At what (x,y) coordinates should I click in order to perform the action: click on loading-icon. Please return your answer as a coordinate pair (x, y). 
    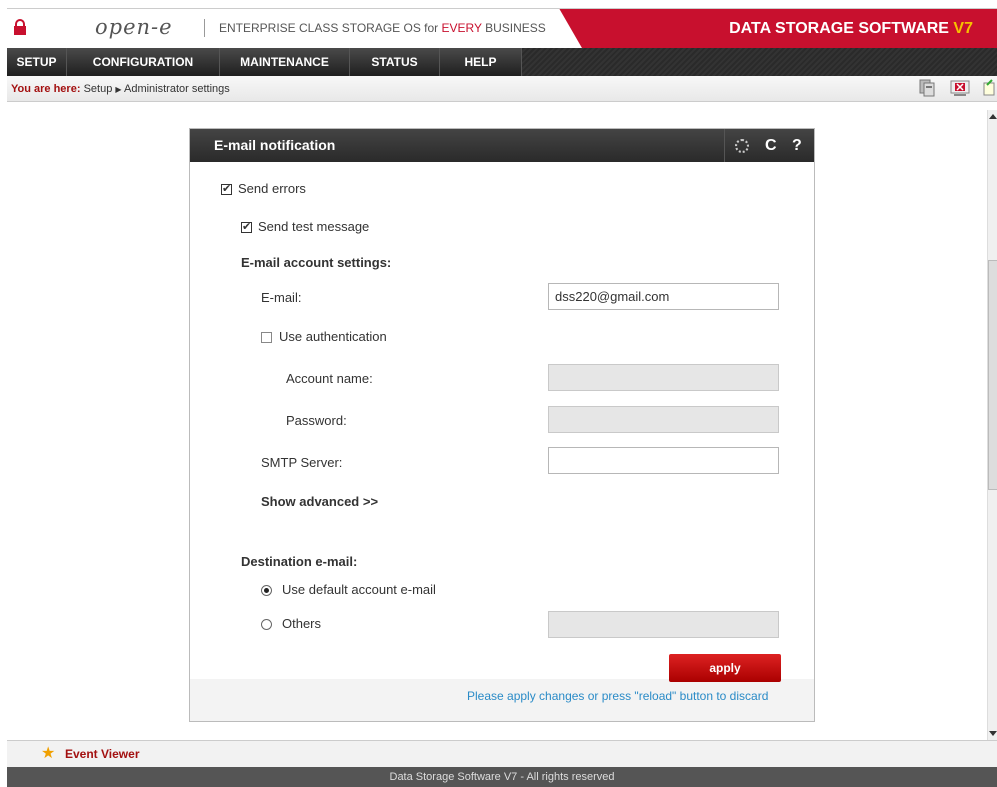
    Looking at the image, I should click on (742, 146).